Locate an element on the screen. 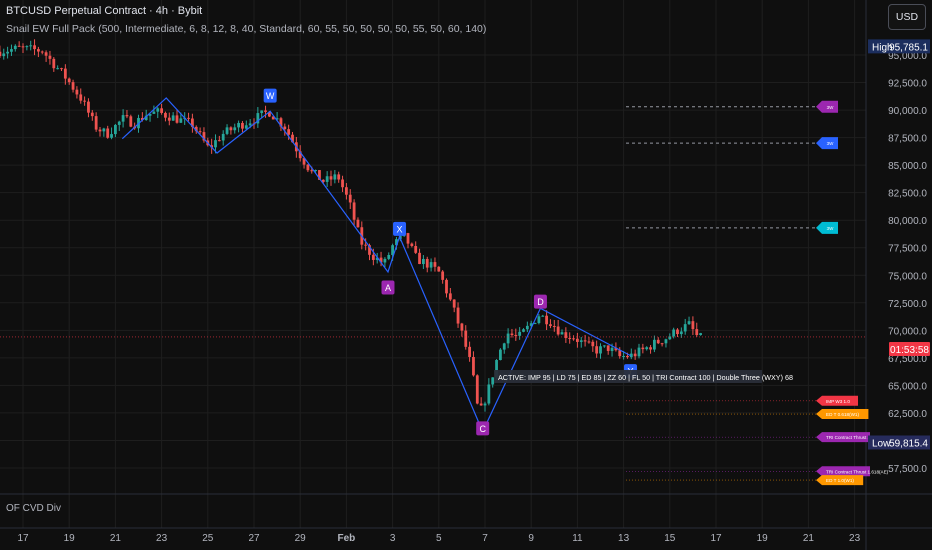 Image resolution: width=932 pixels, height=550 pixels. y-tick-label: 65,000.0 is located at coordinates (907, 386).